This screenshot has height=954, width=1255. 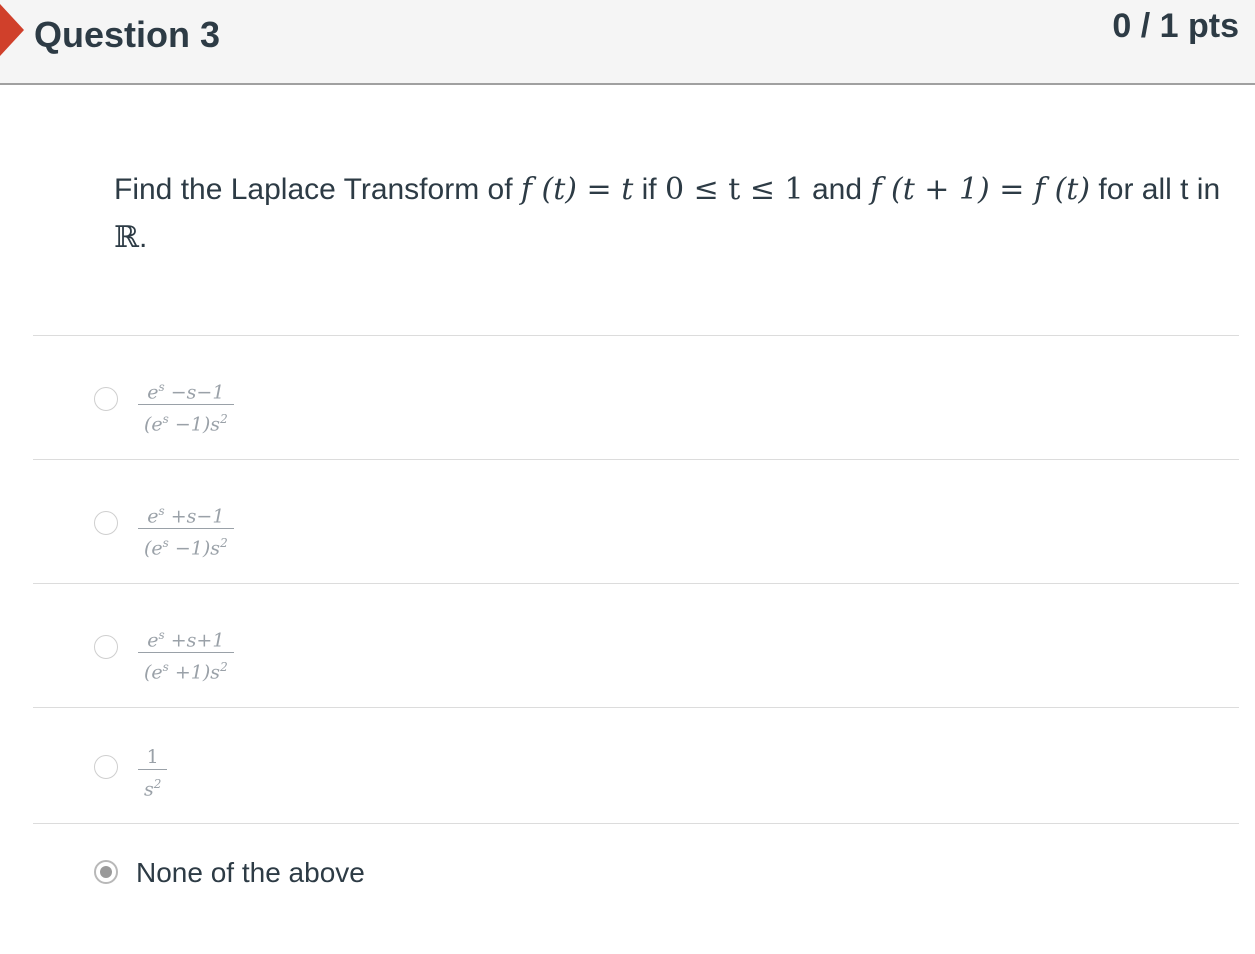 What do you see at coordinates (734, 189) in the screenshot?
I see `math-expression: 0 ≤ t ≤ 1` at bounding box center [734, 189].